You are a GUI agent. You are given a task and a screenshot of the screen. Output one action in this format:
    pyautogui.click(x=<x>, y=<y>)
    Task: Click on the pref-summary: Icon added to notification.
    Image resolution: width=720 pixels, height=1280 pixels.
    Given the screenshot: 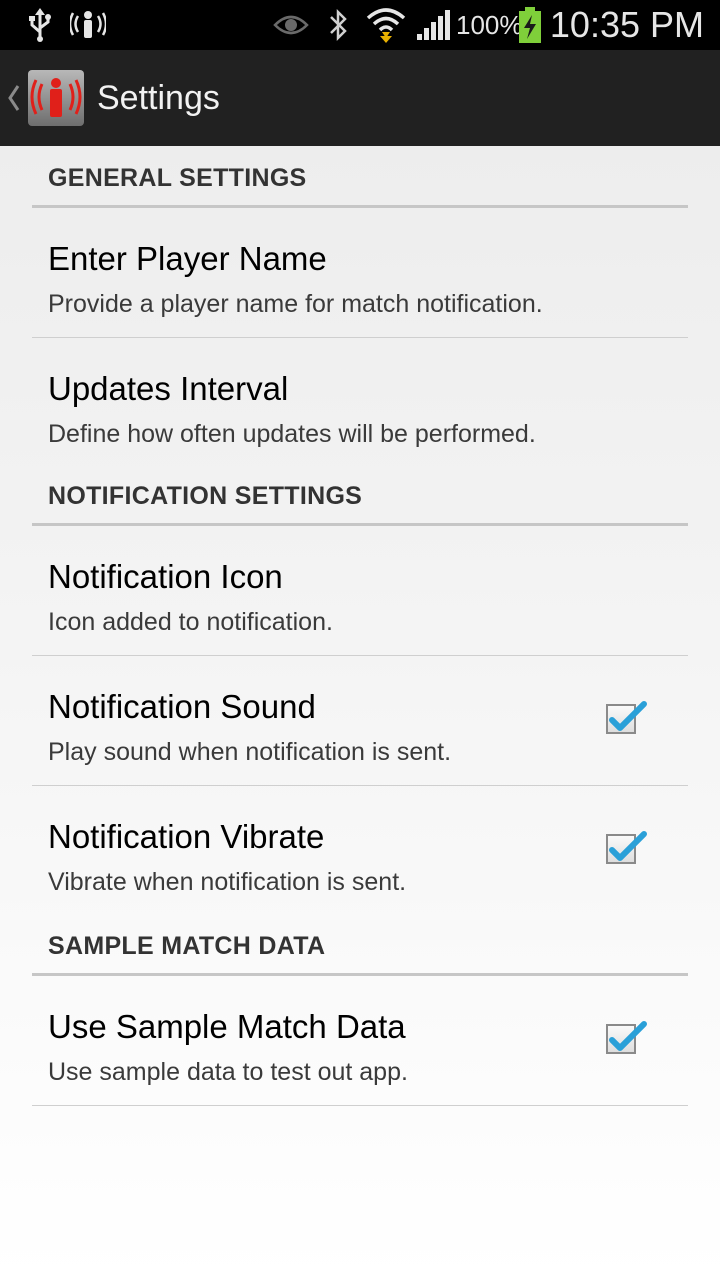 What is the action you would take?
    pyautogui.click(x=190, y=622)
    